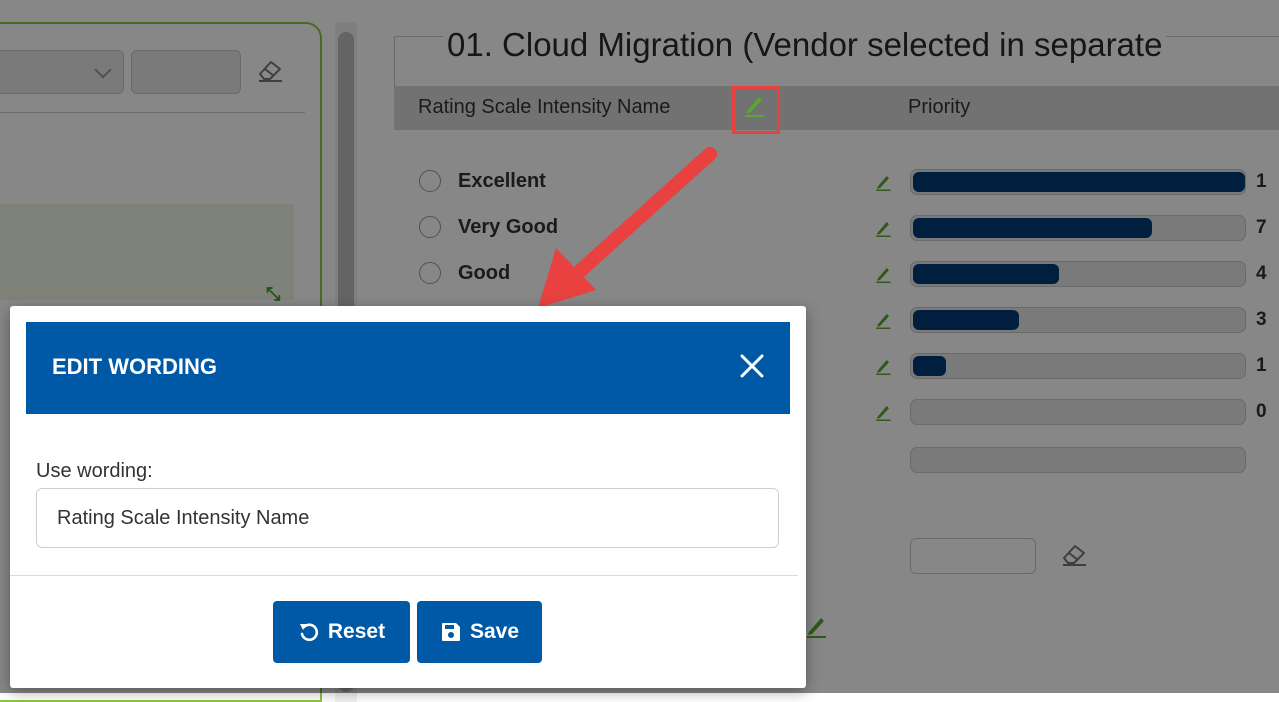 This screenshot has width=1279, height=702. Describe the element at coordinates (134, 366) in the screenshot. I see `modal-title: EDIT WORDING` at that location.